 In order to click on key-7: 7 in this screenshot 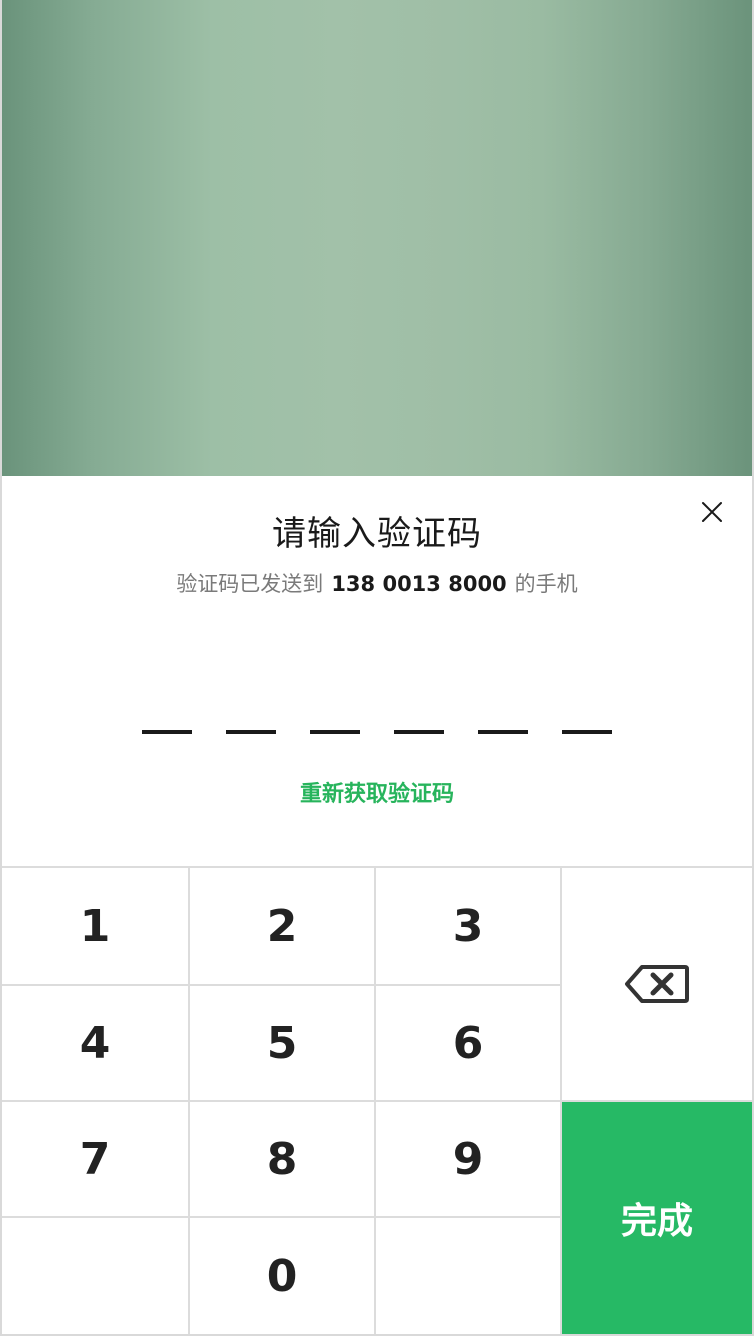, I will do `click(95, 1159)`.